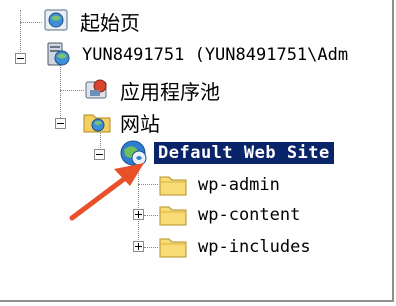  I want to click on sites-label: 网站, so click(140, 123).